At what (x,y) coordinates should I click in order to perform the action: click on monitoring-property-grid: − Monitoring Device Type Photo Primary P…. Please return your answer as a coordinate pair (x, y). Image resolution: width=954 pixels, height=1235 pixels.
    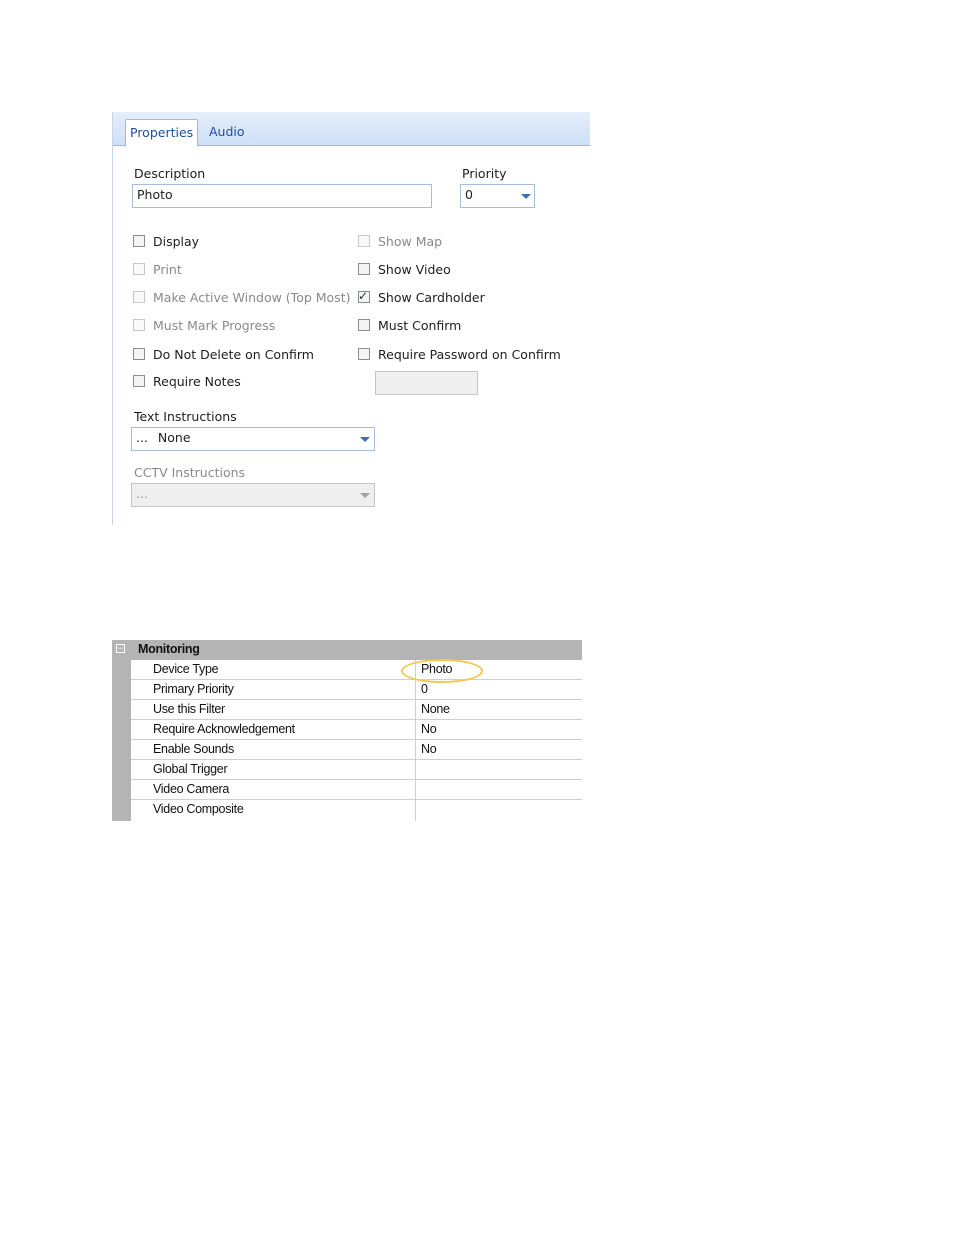
    Looking at the image, I should click on (347, 730).